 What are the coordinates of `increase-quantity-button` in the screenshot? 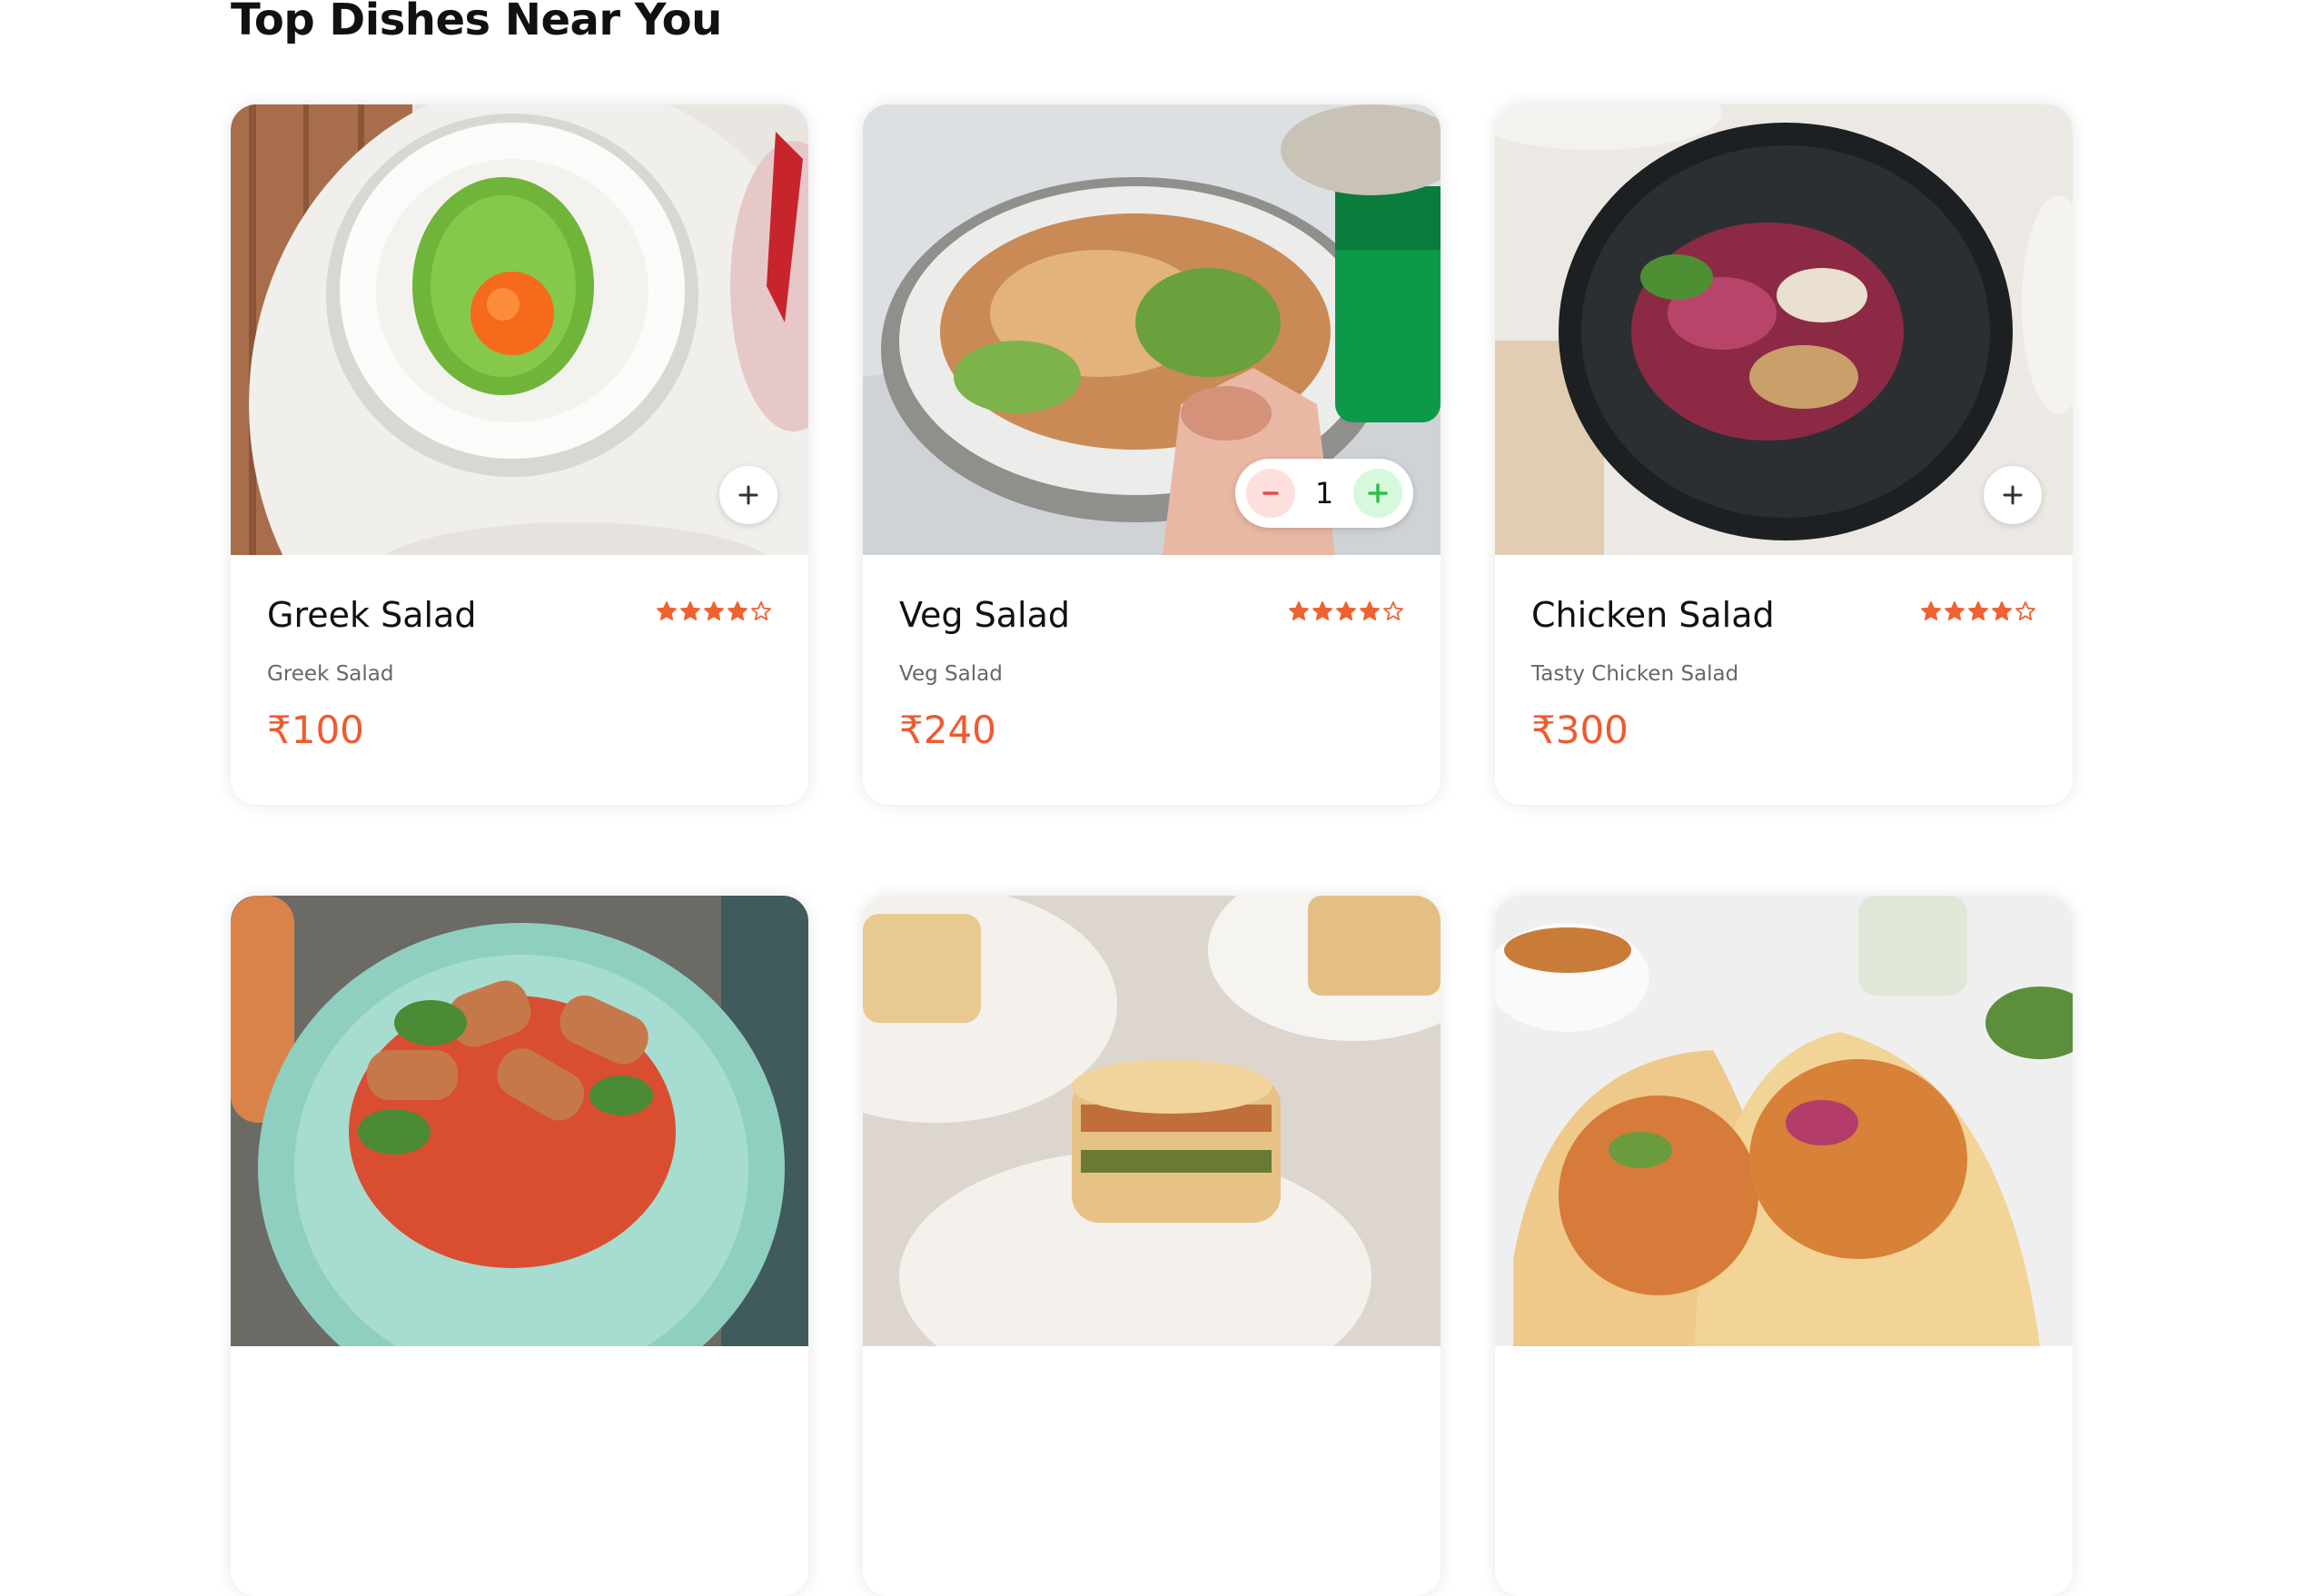 It's located at (1377, 493).